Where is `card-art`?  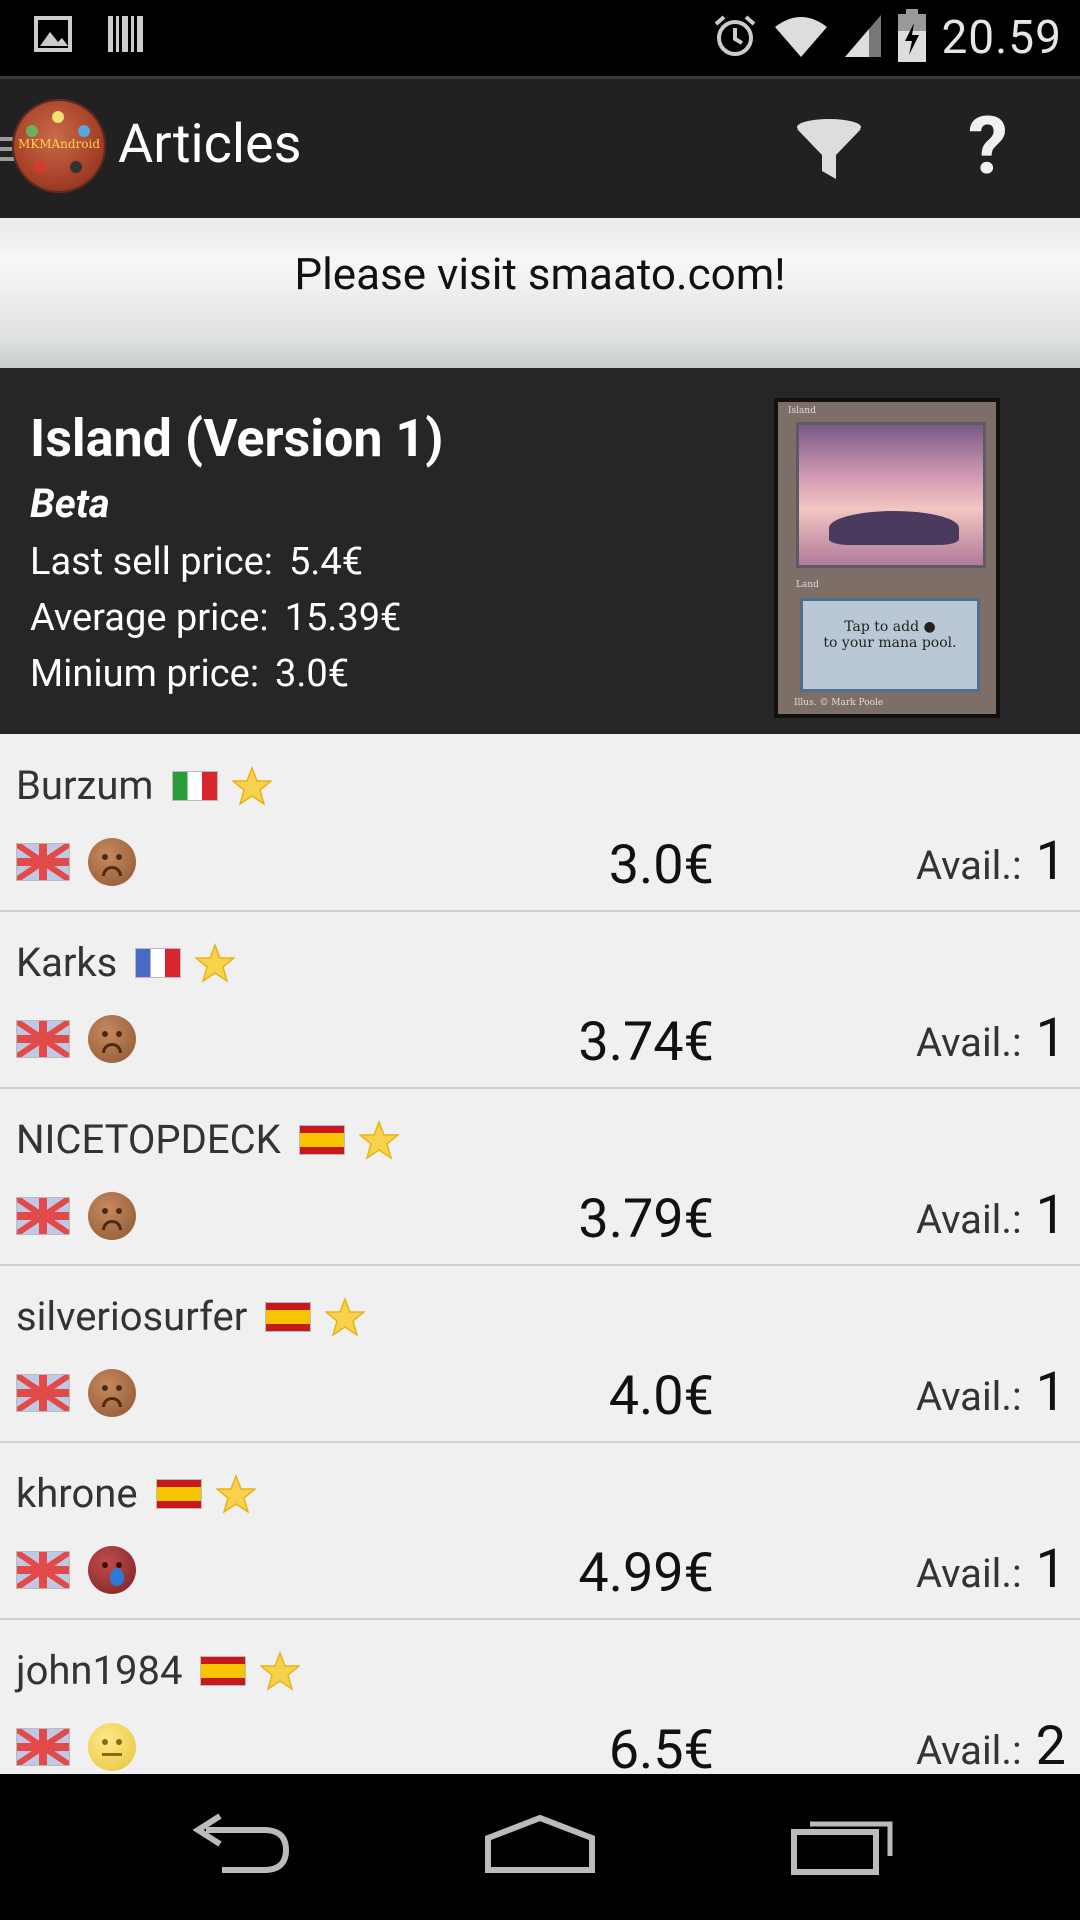
card-art is located at coordinates (891, 495).